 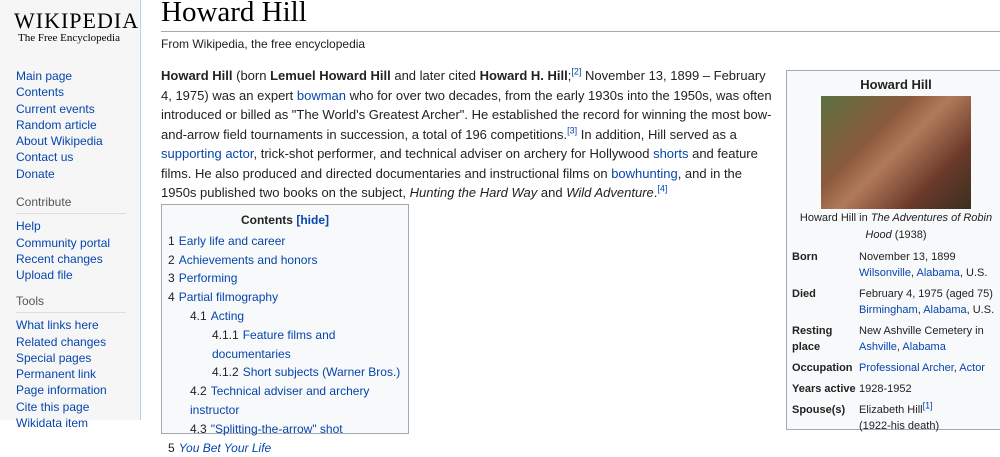 What do you see at coordinates (198, 428) in the screenshot?
I see `toc-number: 4.3` at bounding box center [198, 428].